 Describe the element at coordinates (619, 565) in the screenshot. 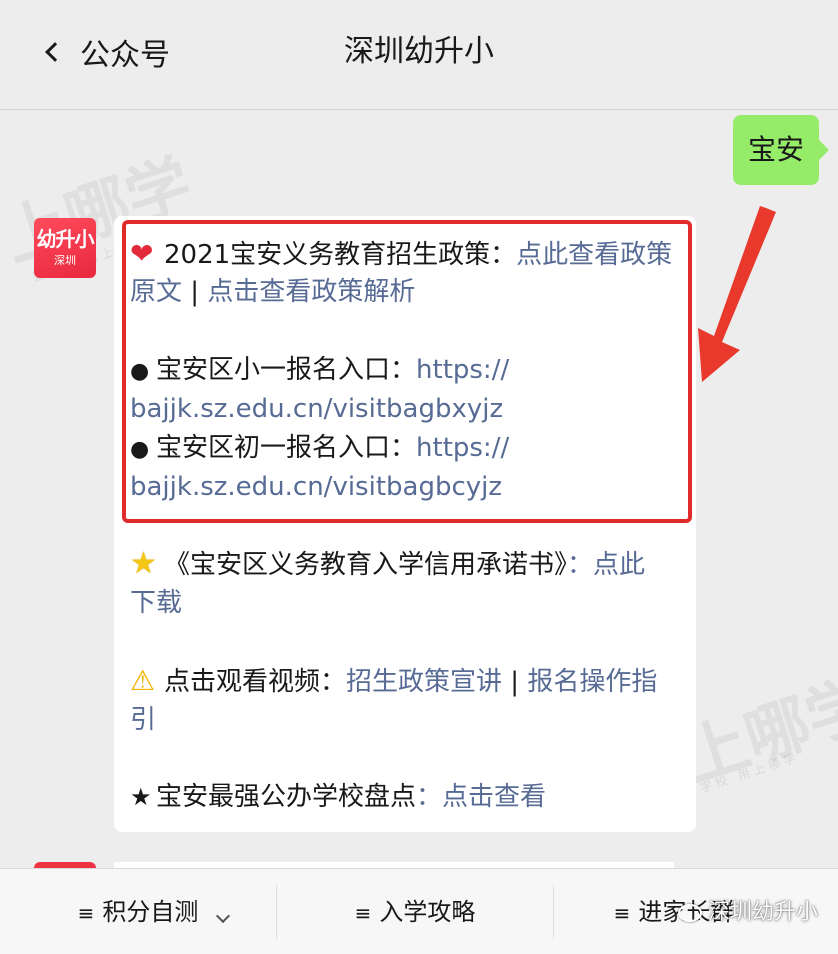

I see `pledge-download-link: 点此` at that location.